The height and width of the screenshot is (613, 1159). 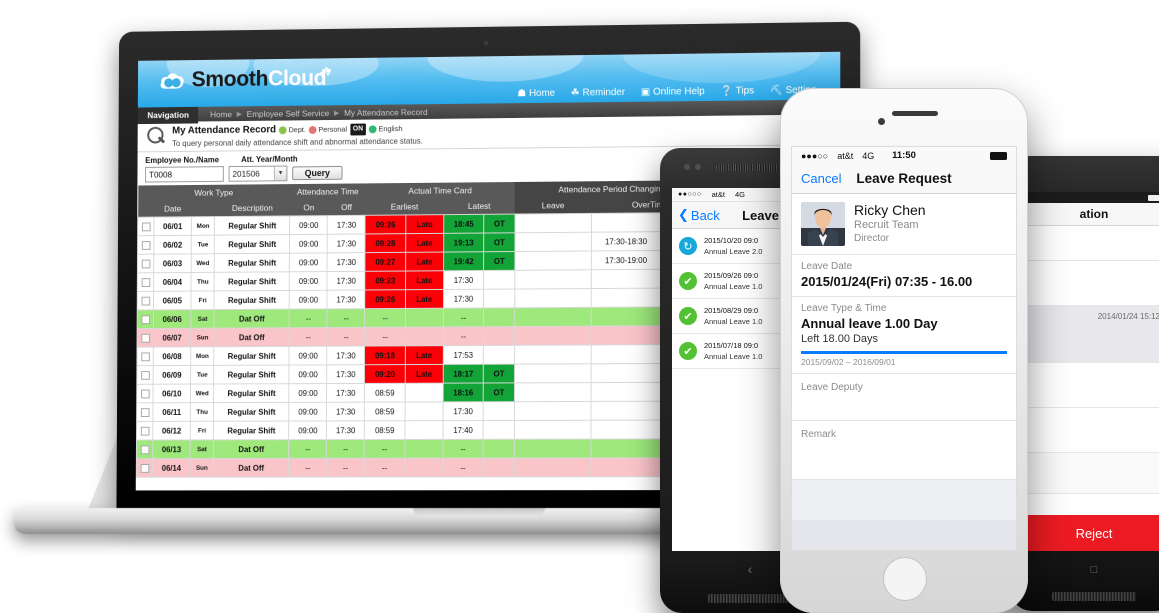 I want to click on cell-late-flag, so click(x=423, y=449).